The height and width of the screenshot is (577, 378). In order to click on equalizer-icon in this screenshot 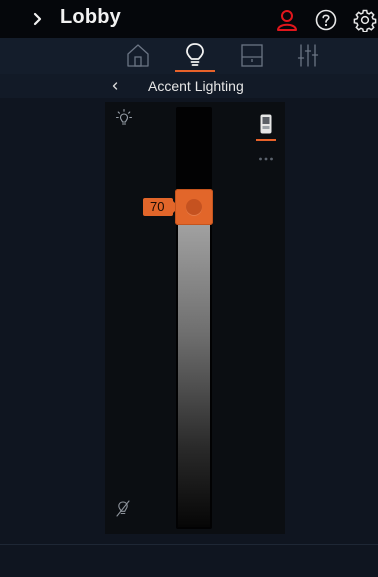, I will do `click(308, 55)`.